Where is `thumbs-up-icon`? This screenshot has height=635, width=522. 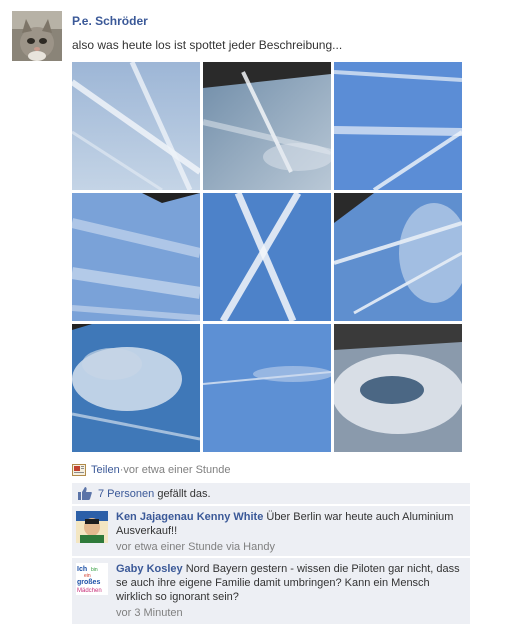
thumbs-up-icon is located at coordinates (85, 493).